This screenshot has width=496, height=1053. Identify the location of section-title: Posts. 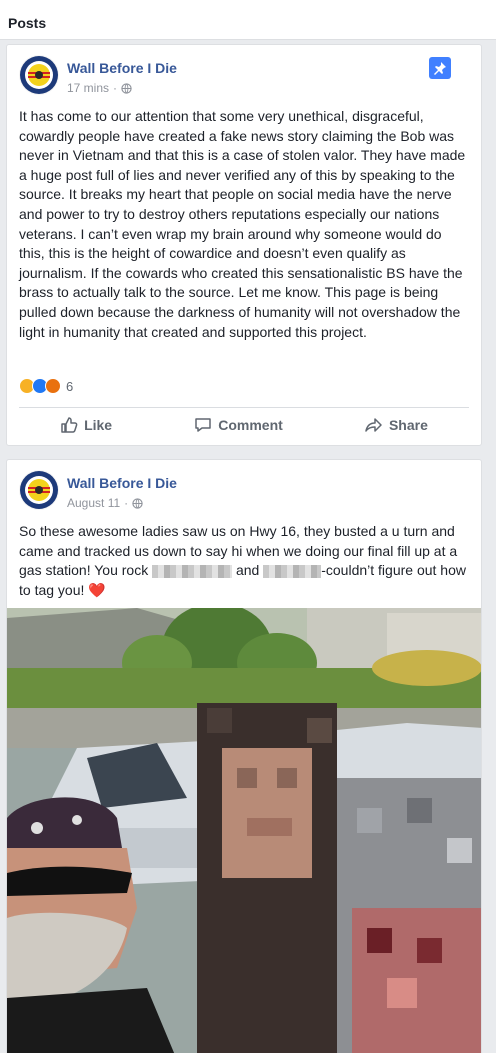
(27, 23).